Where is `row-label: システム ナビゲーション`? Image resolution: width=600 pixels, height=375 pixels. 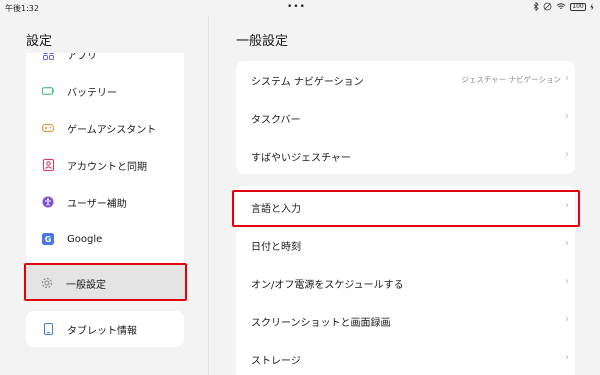
row-label: システム ナビゲーション is located at coordinates (307, 82).